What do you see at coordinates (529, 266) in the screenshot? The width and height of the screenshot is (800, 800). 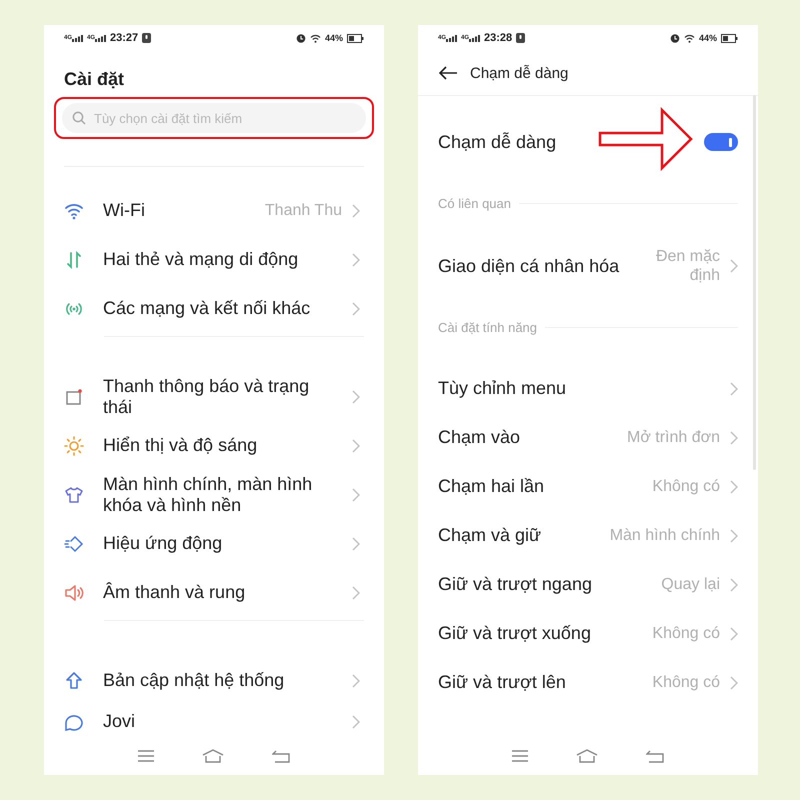 I see `row-label: Giao diện cá nhân hóa` at bounding box center [529, 266].